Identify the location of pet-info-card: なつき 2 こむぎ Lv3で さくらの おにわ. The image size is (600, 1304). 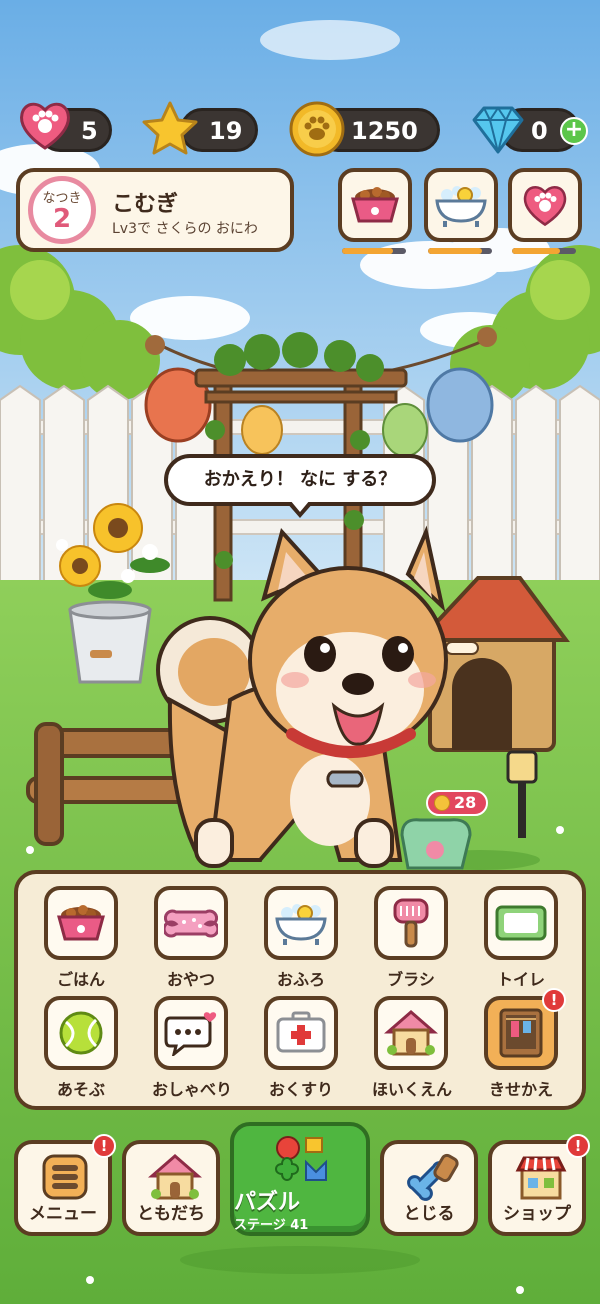
(155, 210).